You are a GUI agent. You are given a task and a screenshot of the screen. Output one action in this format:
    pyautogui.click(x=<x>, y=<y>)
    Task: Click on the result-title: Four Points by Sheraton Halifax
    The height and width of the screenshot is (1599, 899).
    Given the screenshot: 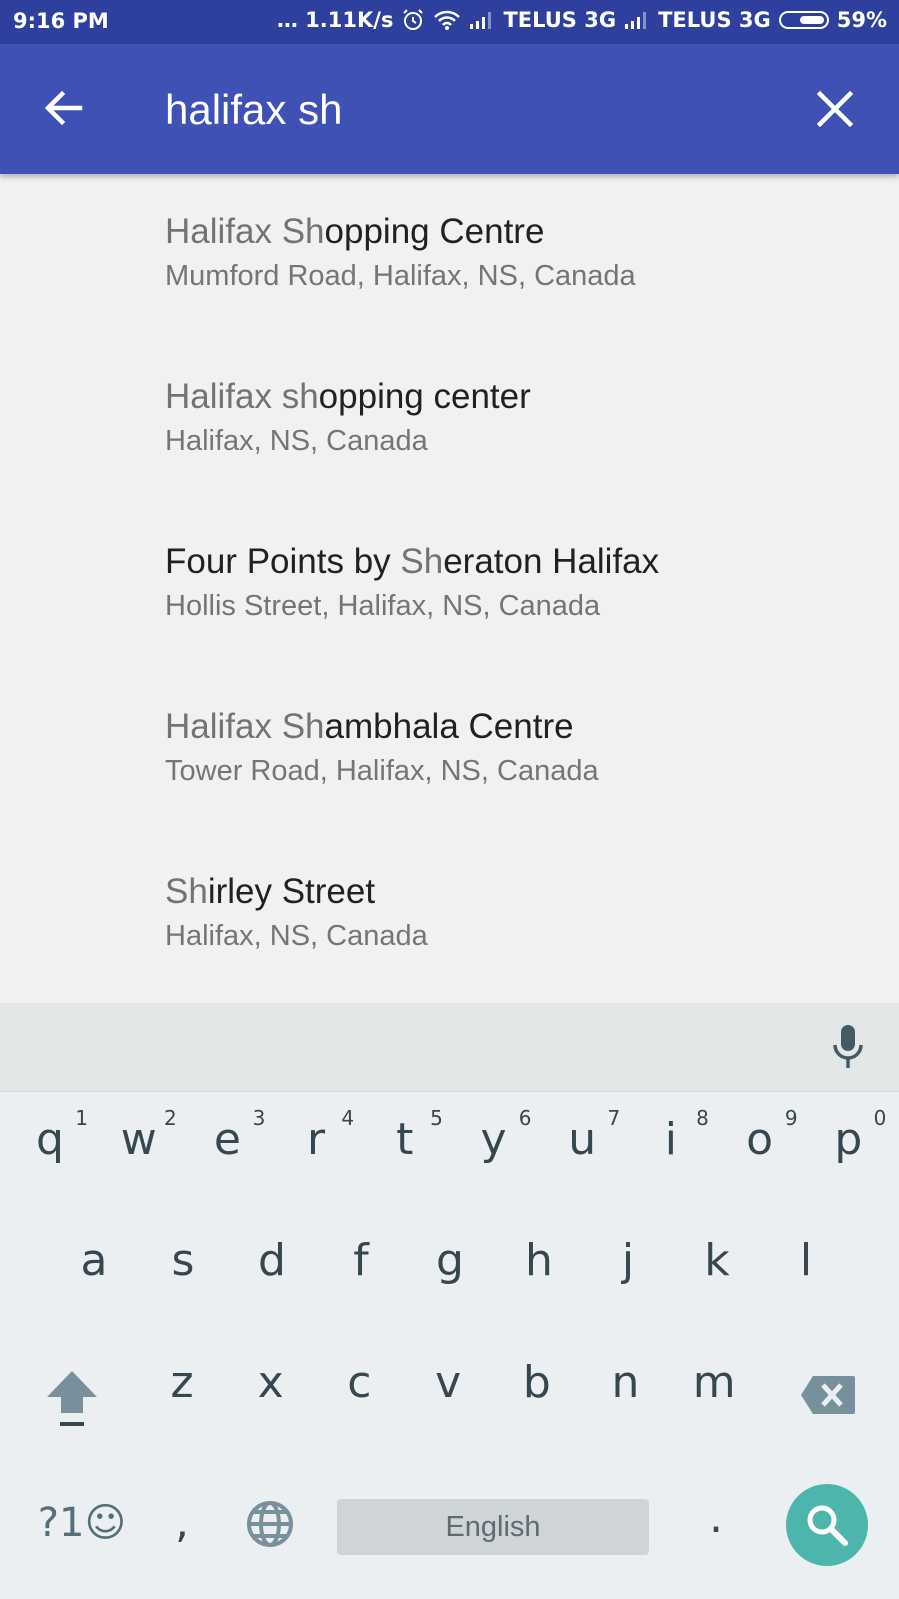 What is the action you would take?
    pyautogui.click(x=412, y=562)
    